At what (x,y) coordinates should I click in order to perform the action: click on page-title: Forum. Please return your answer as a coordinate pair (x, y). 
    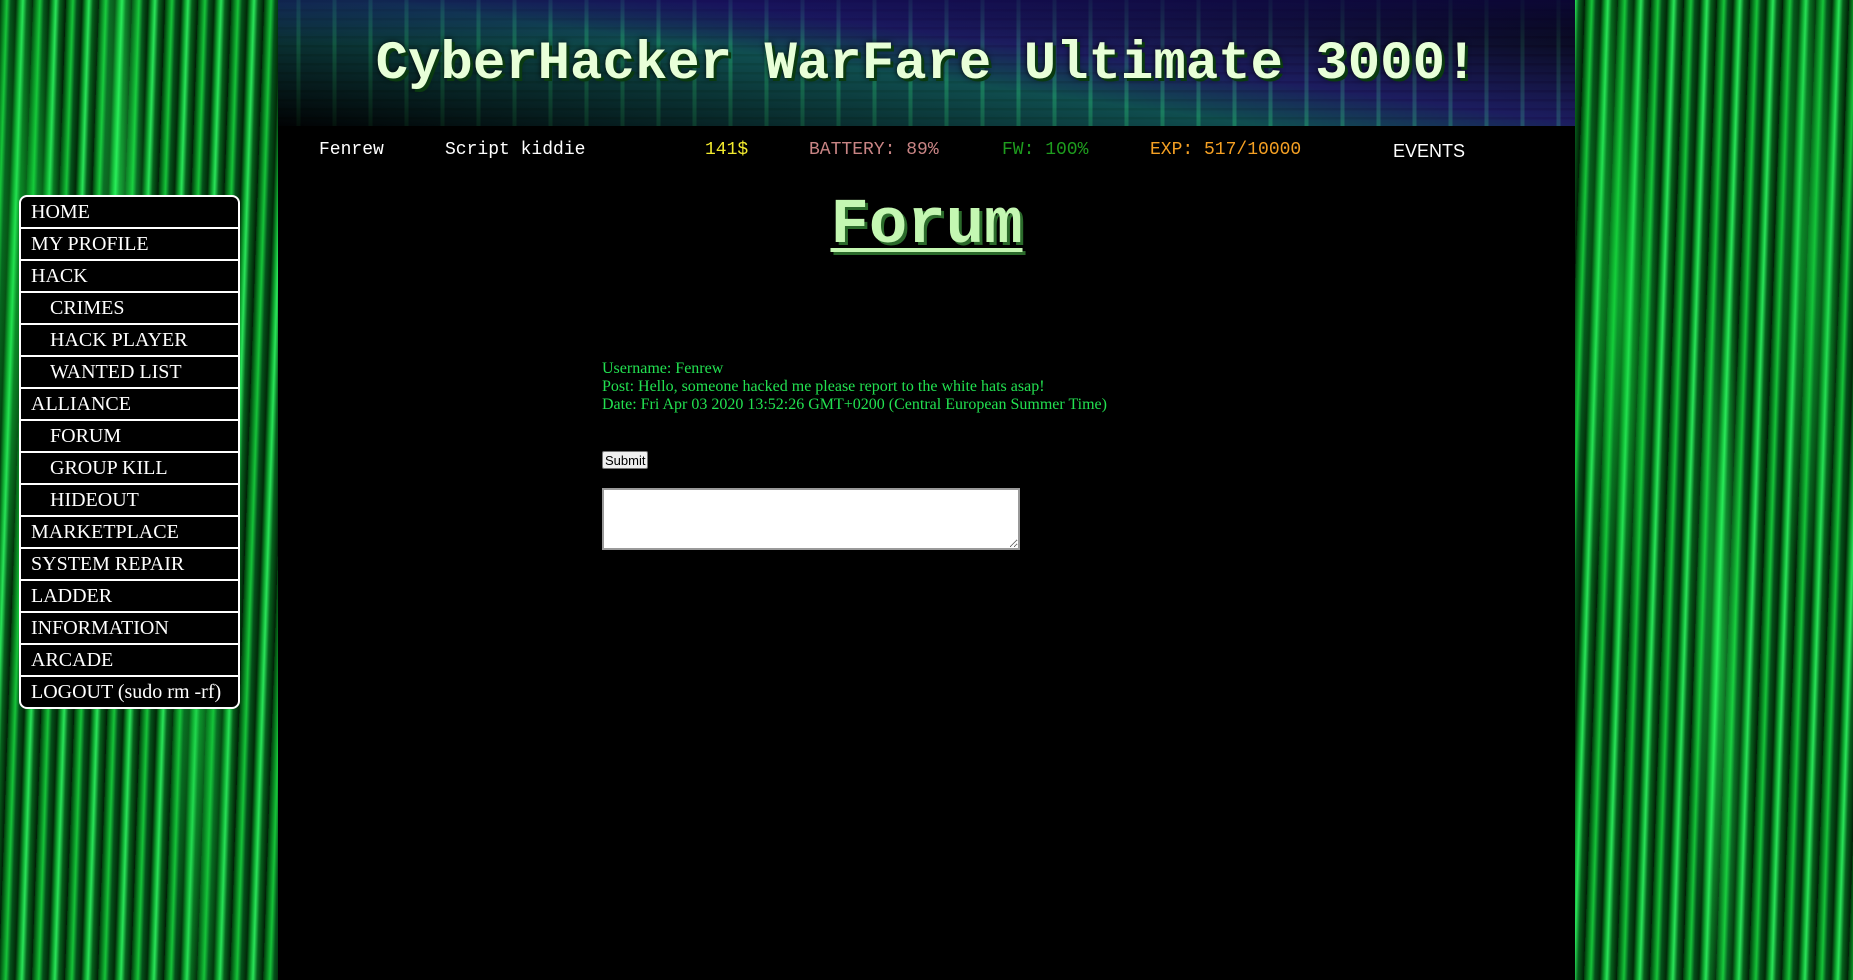
    Looking at the image, I should click on (926, 226).